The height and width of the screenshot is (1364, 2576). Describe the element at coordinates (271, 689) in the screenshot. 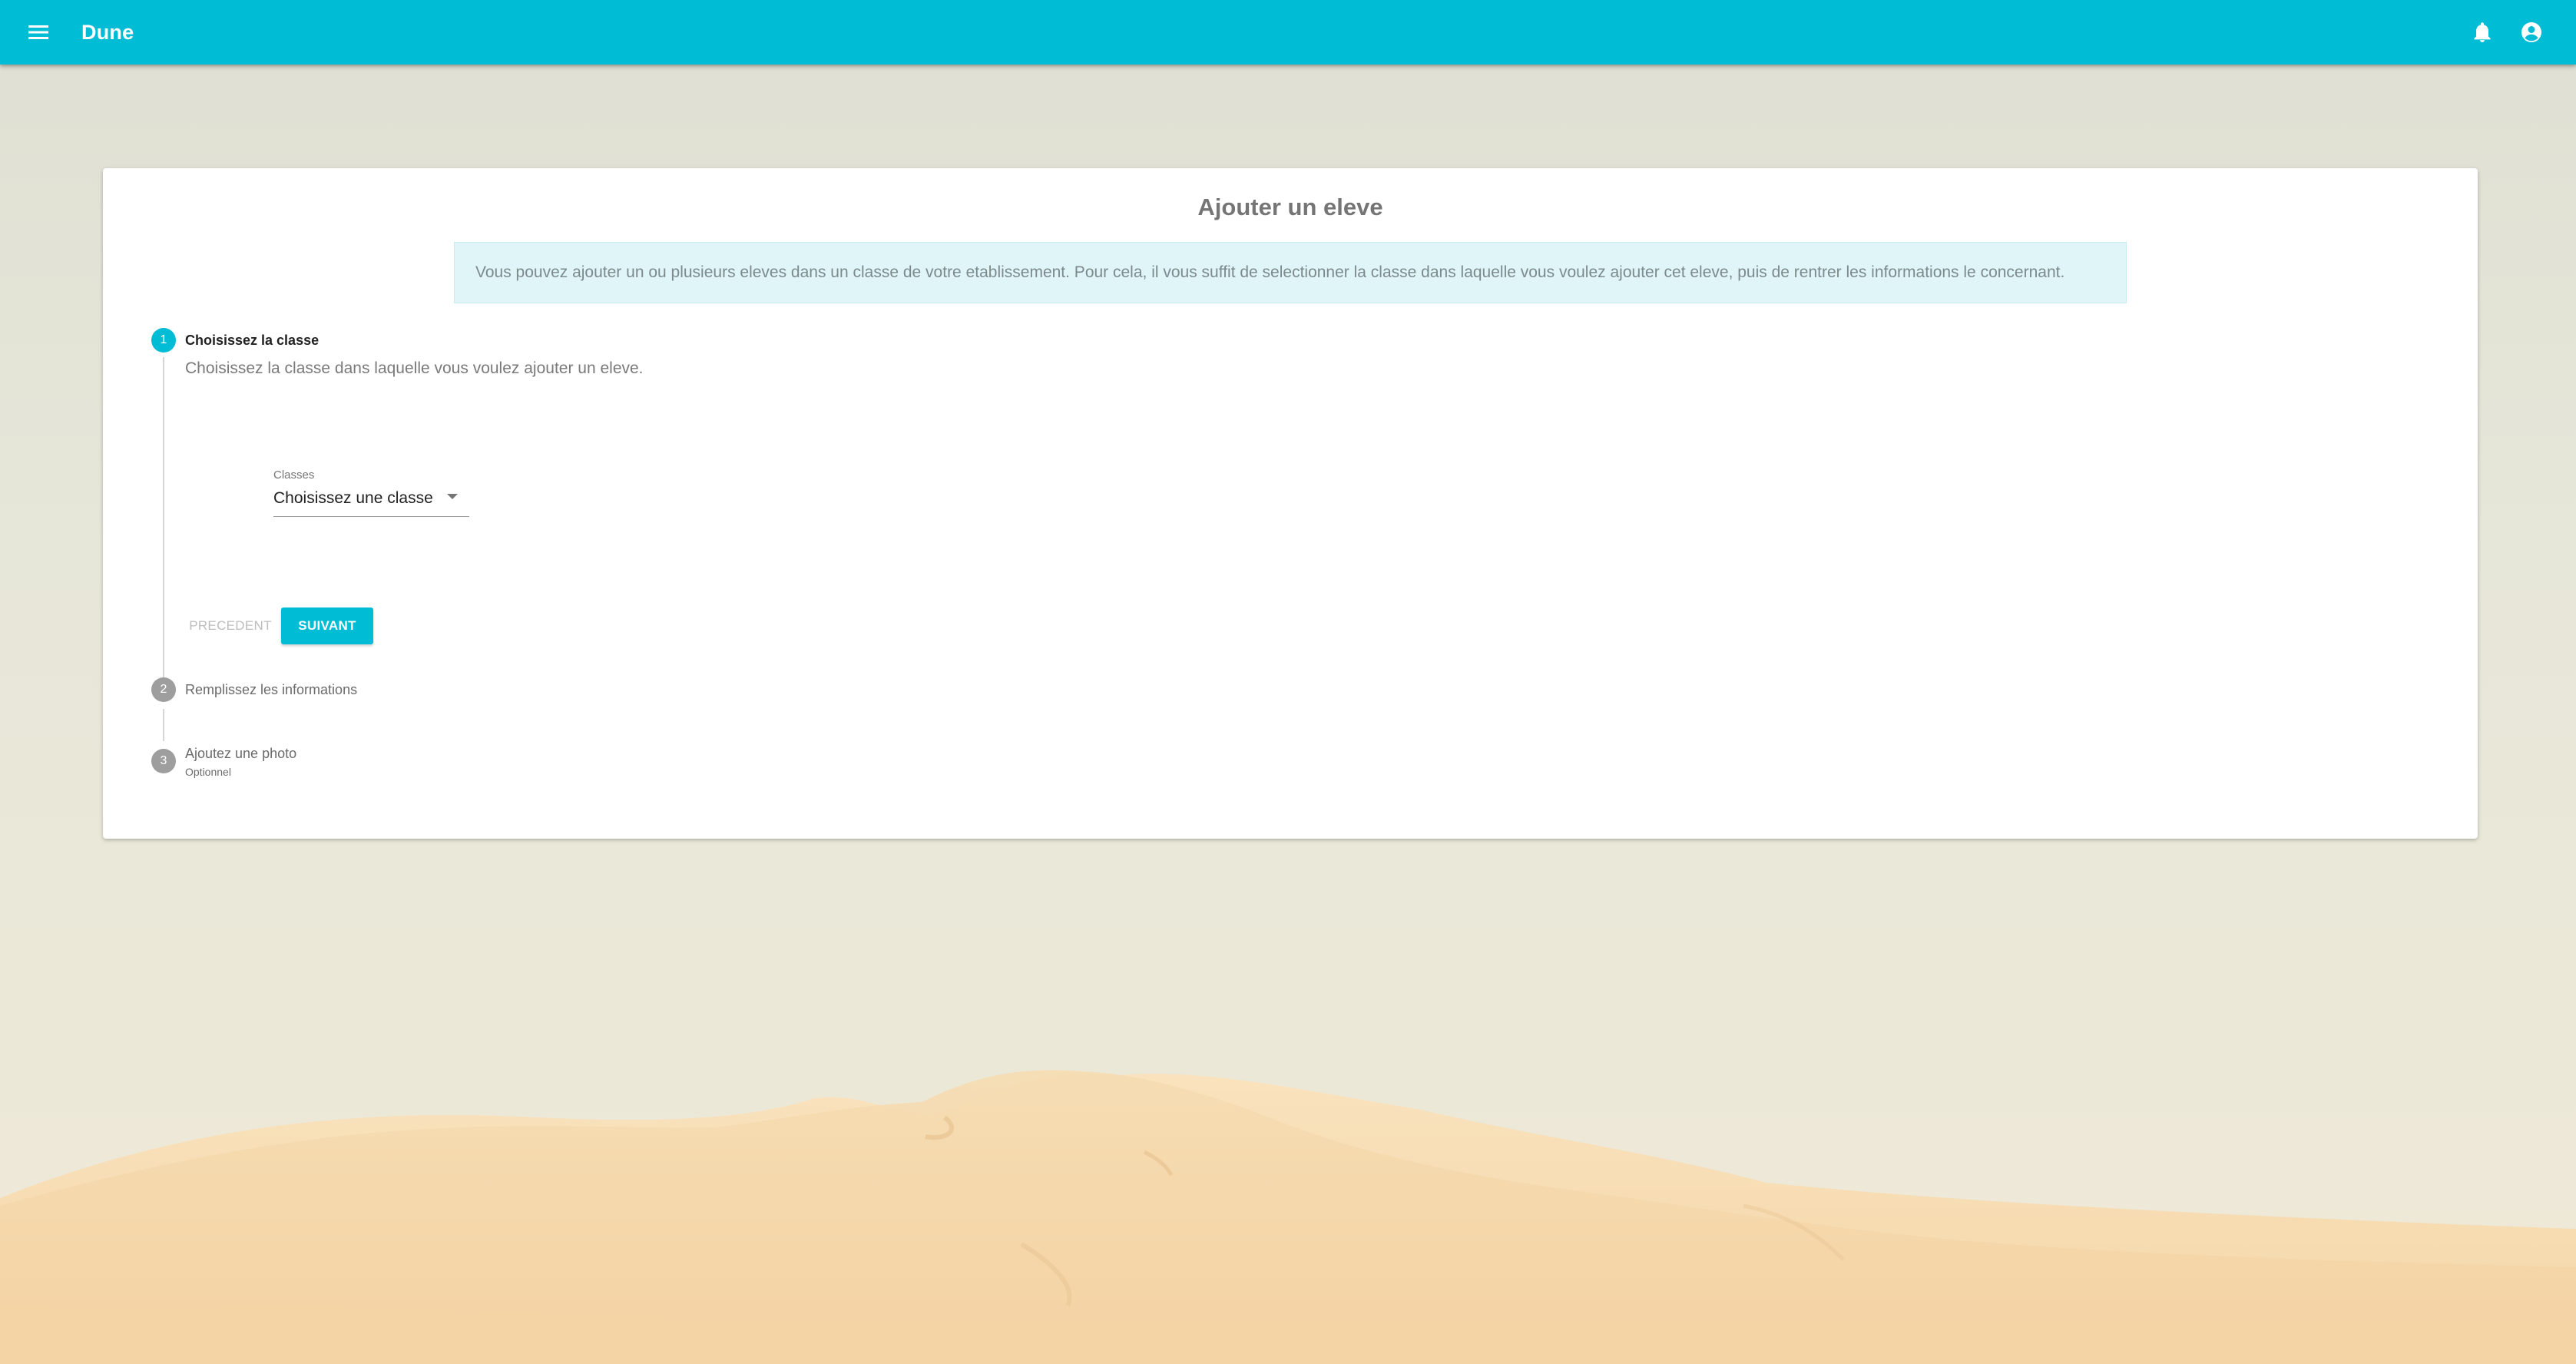

I see `step-2-title: Remplissez les informations` at that location.